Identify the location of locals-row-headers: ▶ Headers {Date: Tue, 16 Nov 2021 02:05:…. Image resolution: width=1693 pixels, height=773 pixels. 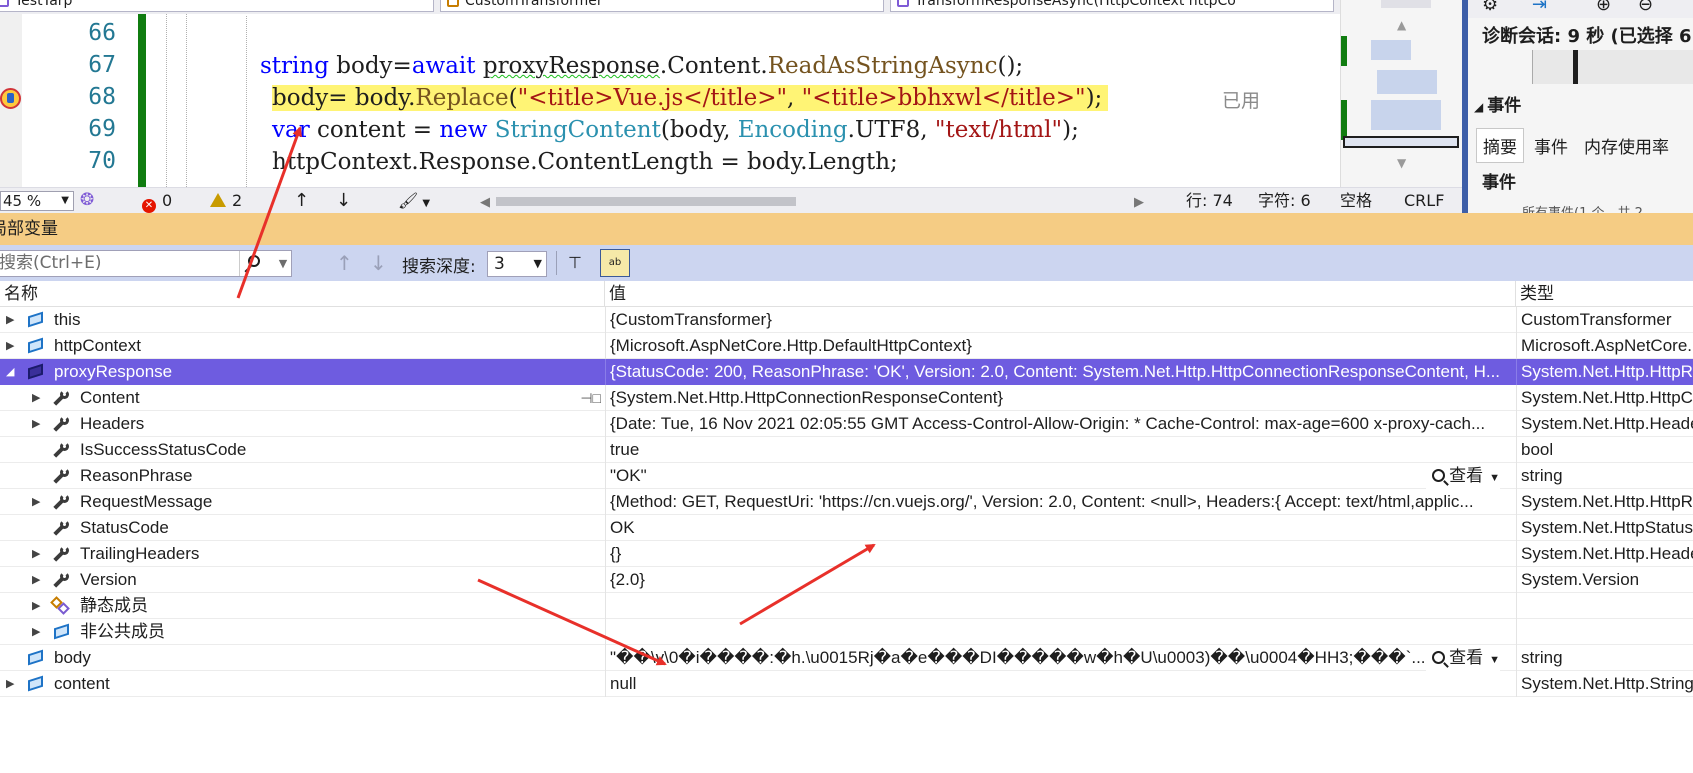
(846, 424).